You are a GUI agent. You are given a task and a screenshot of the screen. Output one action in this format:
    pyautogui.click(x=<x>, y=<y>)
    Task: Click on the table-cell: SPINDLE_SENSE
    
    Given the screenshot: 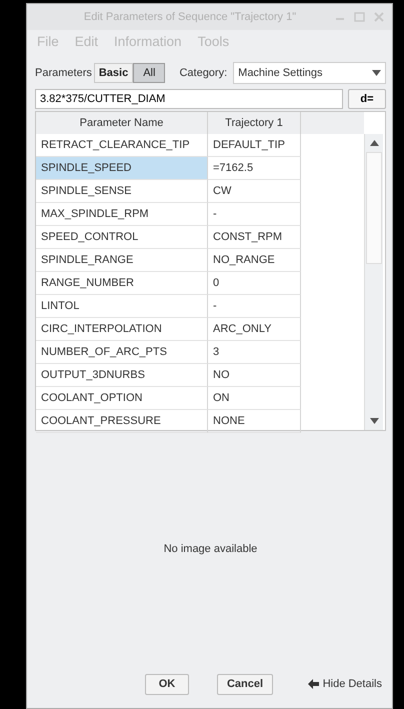 What is the action you would take?
    pyautogui.click(x=122, y=191)
    